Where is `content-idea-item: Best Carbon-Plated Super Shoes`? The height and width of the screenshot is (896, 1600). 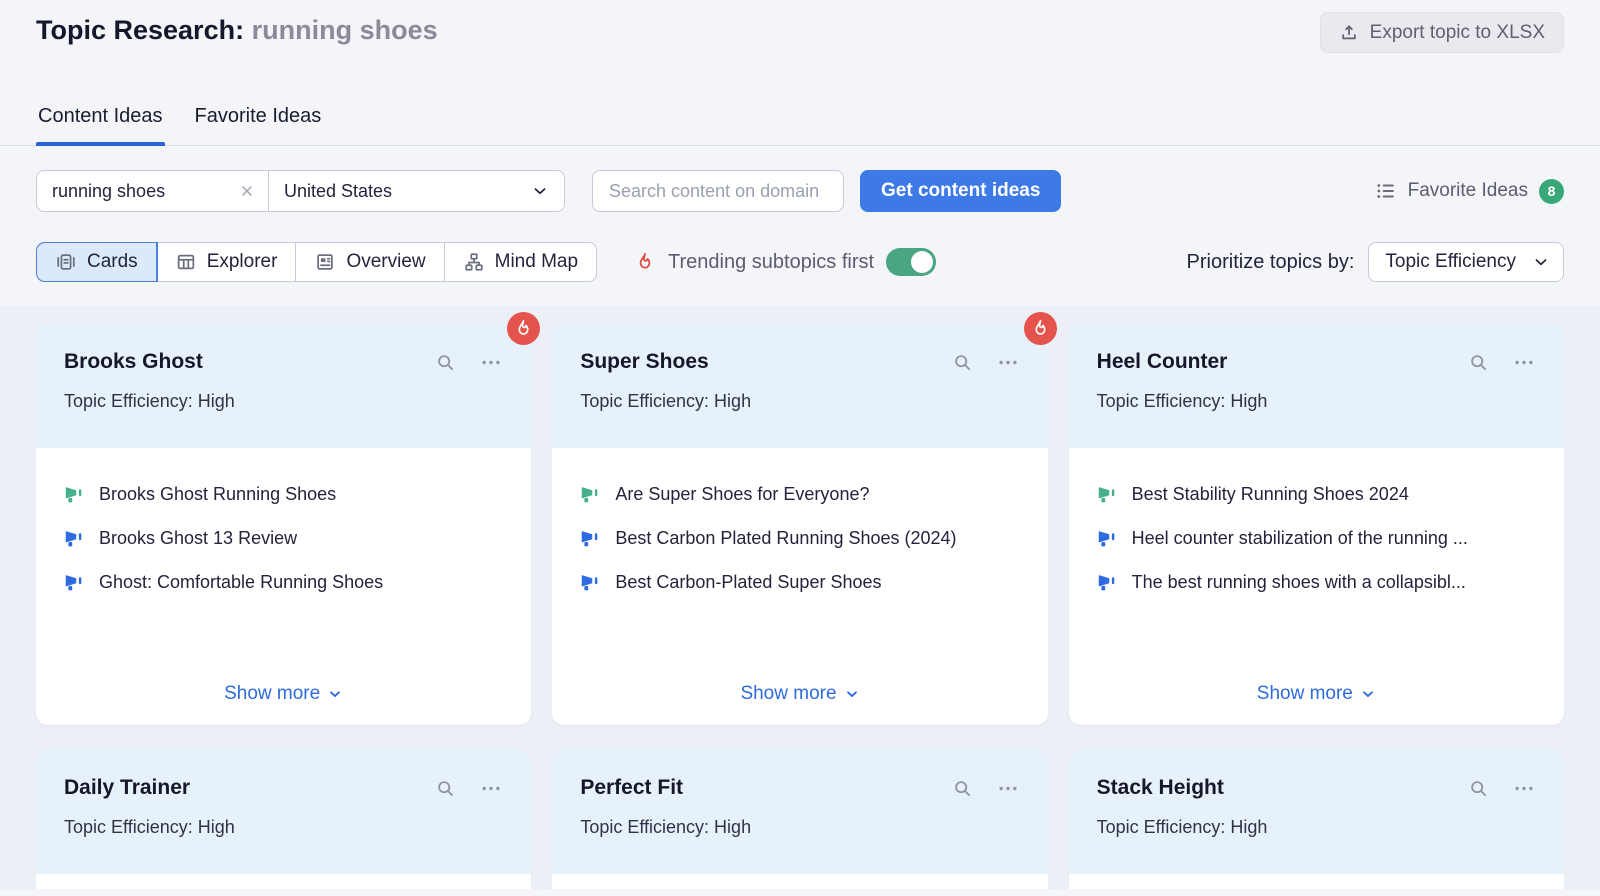
content-idea-item: Best Carbon-Plated Super Shoes is located at coordinates (799, 582).